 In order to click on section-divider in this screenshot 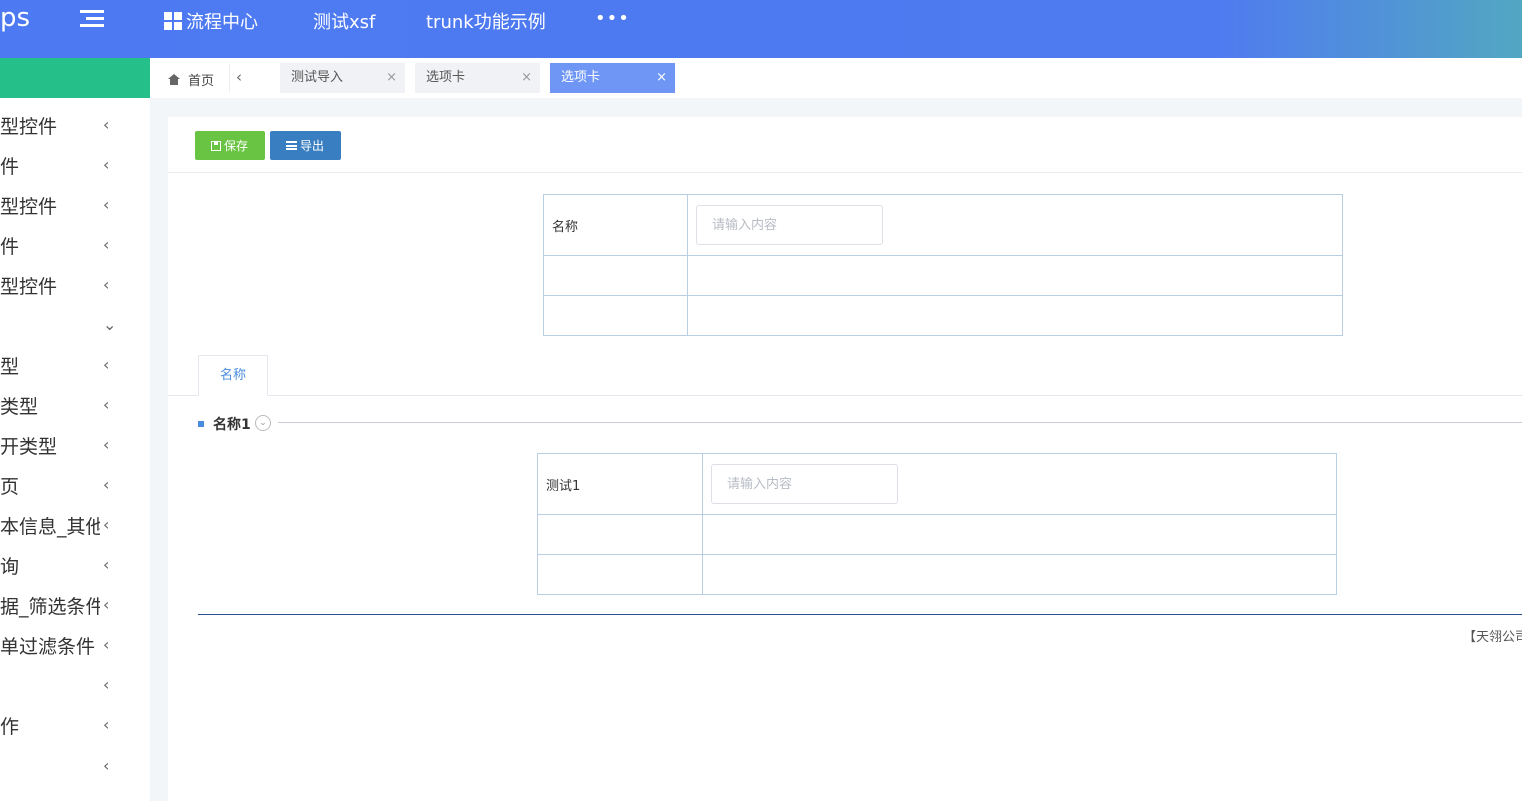, I will do `click(900, 422)`.